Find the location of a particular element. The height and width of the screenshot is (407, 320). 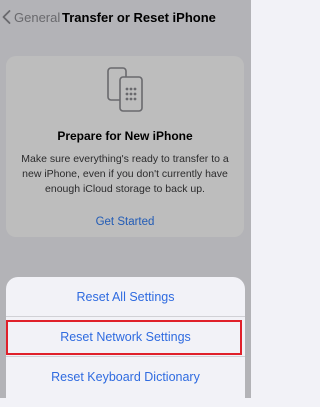

reset-keyboard-dictionary-option: Reset Keyboard Dictionary is located at coordinates (125, 376).